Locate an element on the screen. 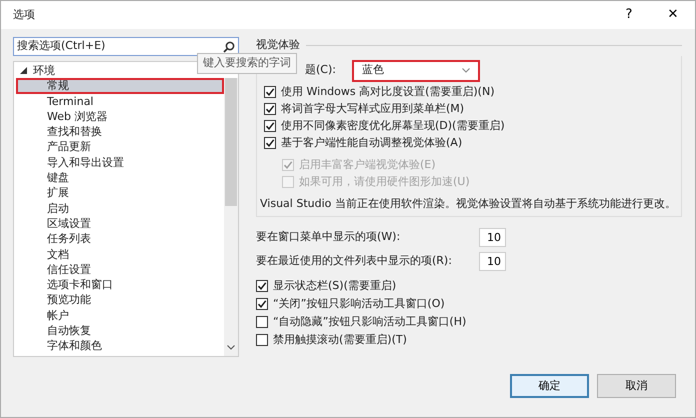 This screenshot has width=696, height=418. count-label: 要在窗口菜单中显示的项(W): is located at coordinates (329, 236).